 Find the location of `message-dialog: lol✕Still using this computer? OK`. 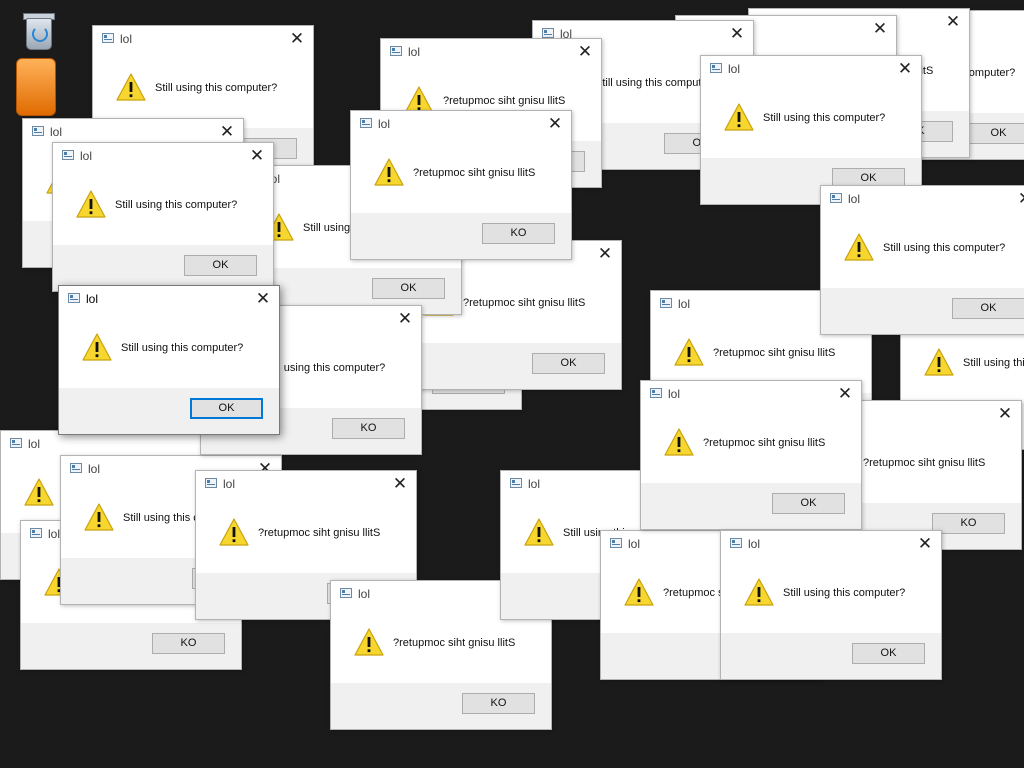

message-dialog: lol✕Still using this computer? OK is located at coordinates (922, 260).